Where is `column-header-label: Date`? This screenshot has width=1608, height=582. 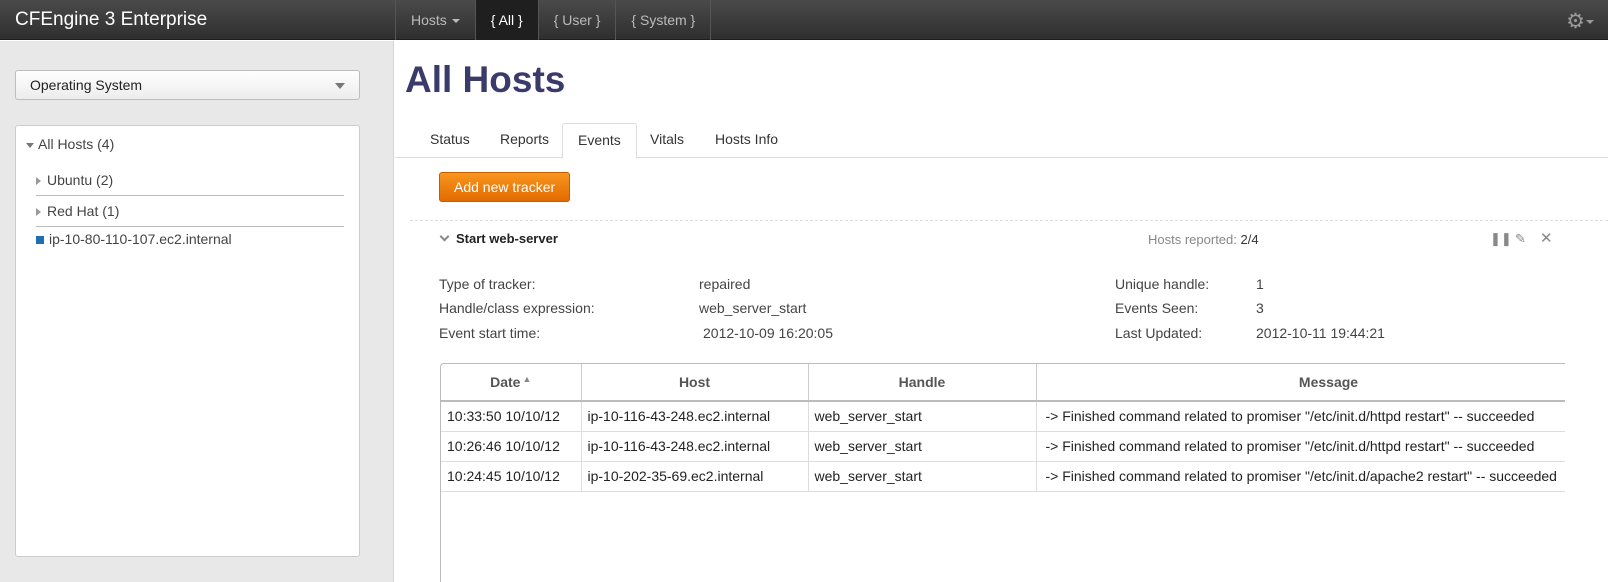
column-header-label: Date is located at coordinates (505, 382).